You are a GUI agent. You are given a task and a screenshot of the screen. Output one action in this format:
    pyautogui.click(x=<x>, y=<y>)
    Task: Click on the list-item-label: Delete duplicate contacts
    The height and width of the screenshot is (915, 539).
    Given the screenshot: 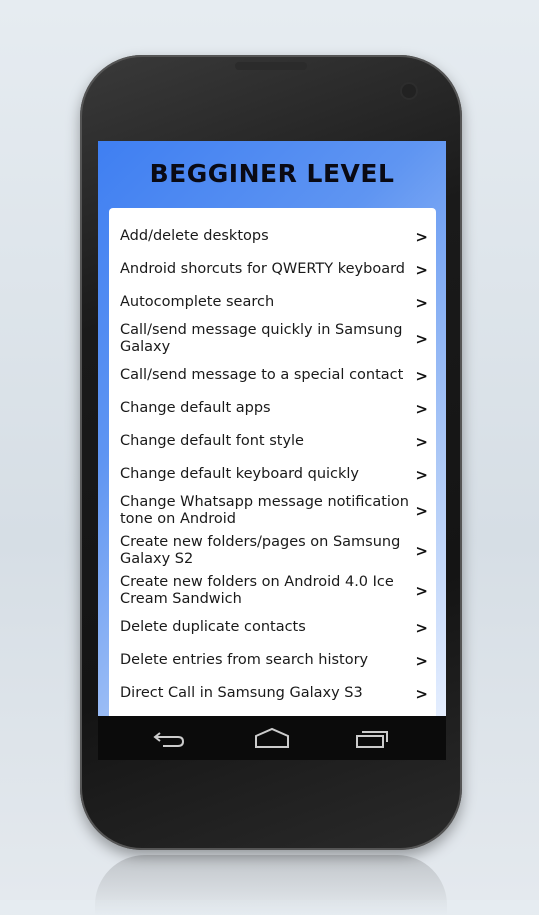 What is the action you would take?
    pyautogui.click(x=213, y=627)
    